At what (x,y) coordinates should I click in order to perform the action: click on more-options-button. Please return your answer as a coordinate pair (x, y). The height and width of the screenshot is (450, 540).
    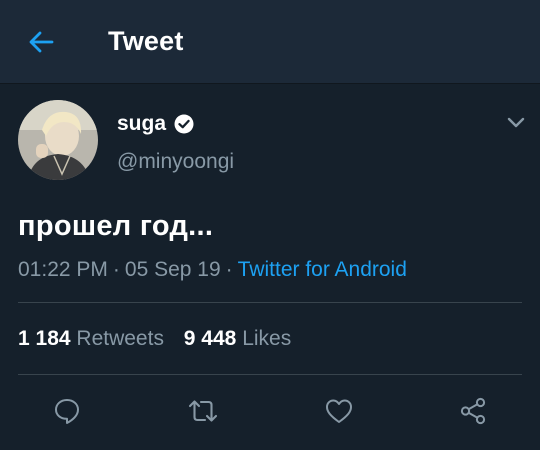
    Looking at the image, I should click on (516, 123).